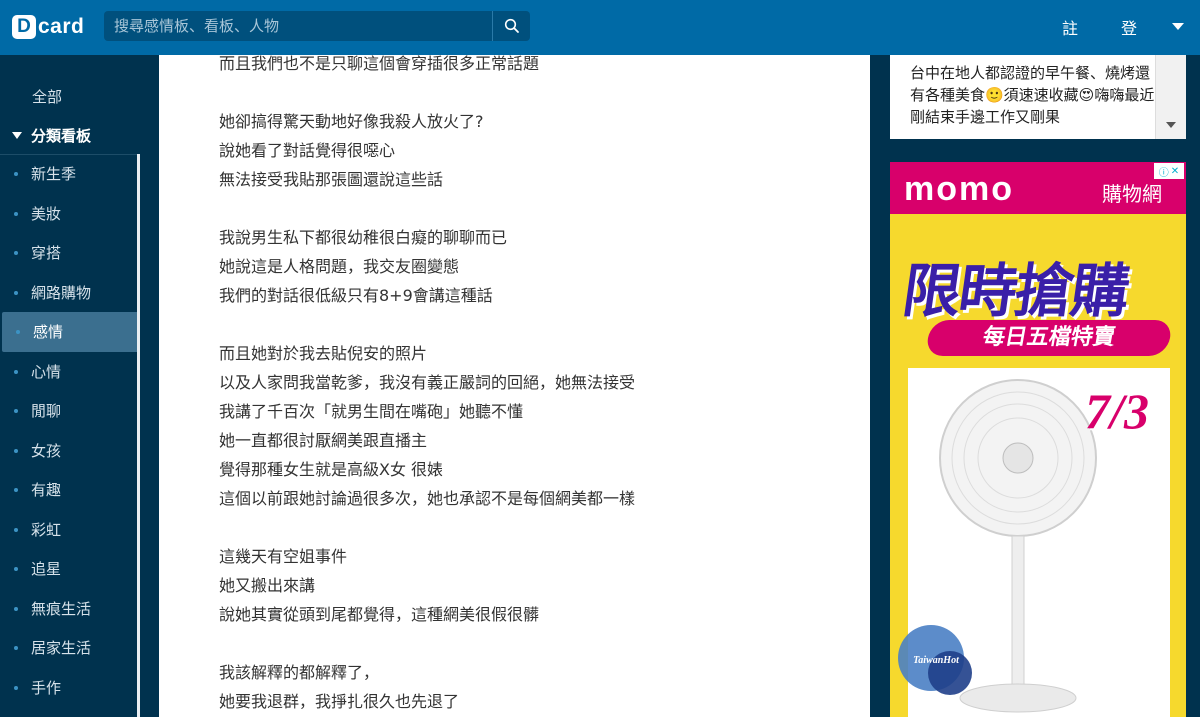  What do you see at coordinates (70, 490) in the screenshot?
I see `sidebar-item: 有趣` at bounding box center [70, 490].